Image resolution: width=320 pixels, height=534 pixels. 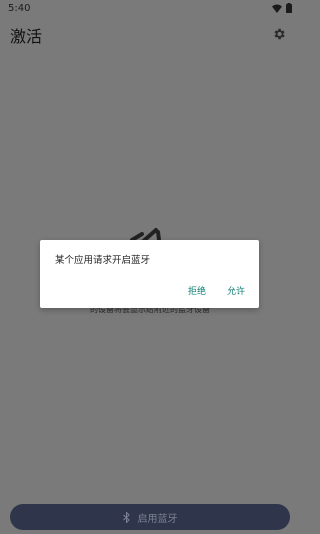 I want to click on status-icons, so click(x=282, y=8).